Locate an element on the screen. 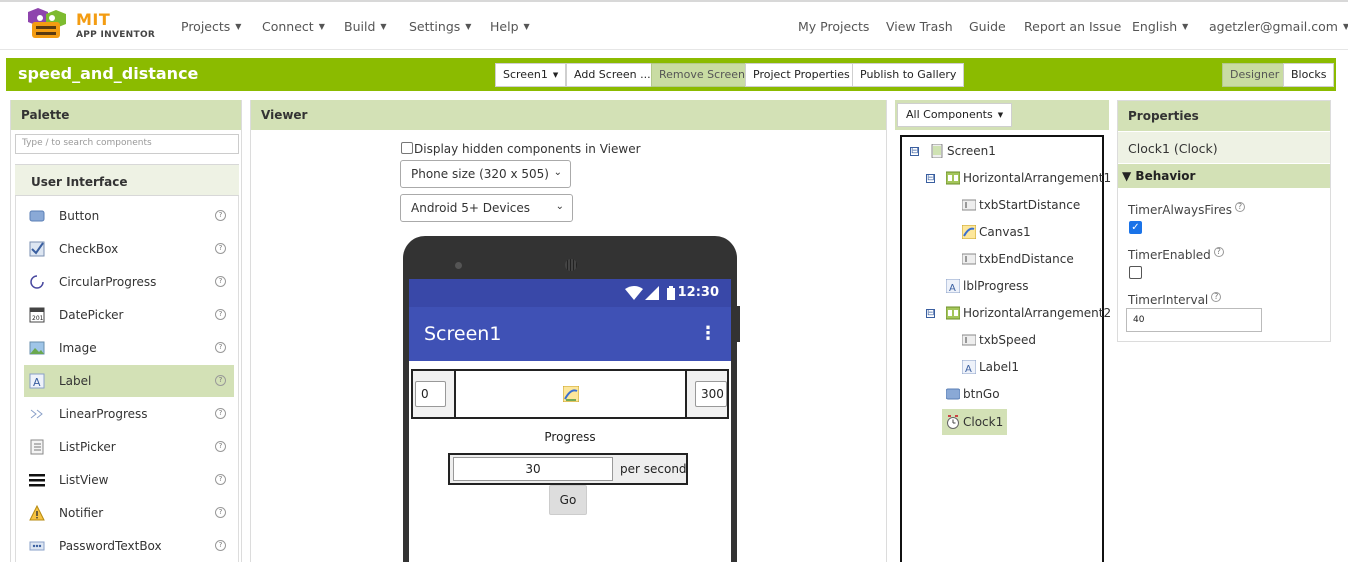 The width and height of the screenshot is (1348, 562). datepicker-icon: 201 is located at coordinates (37, 315).